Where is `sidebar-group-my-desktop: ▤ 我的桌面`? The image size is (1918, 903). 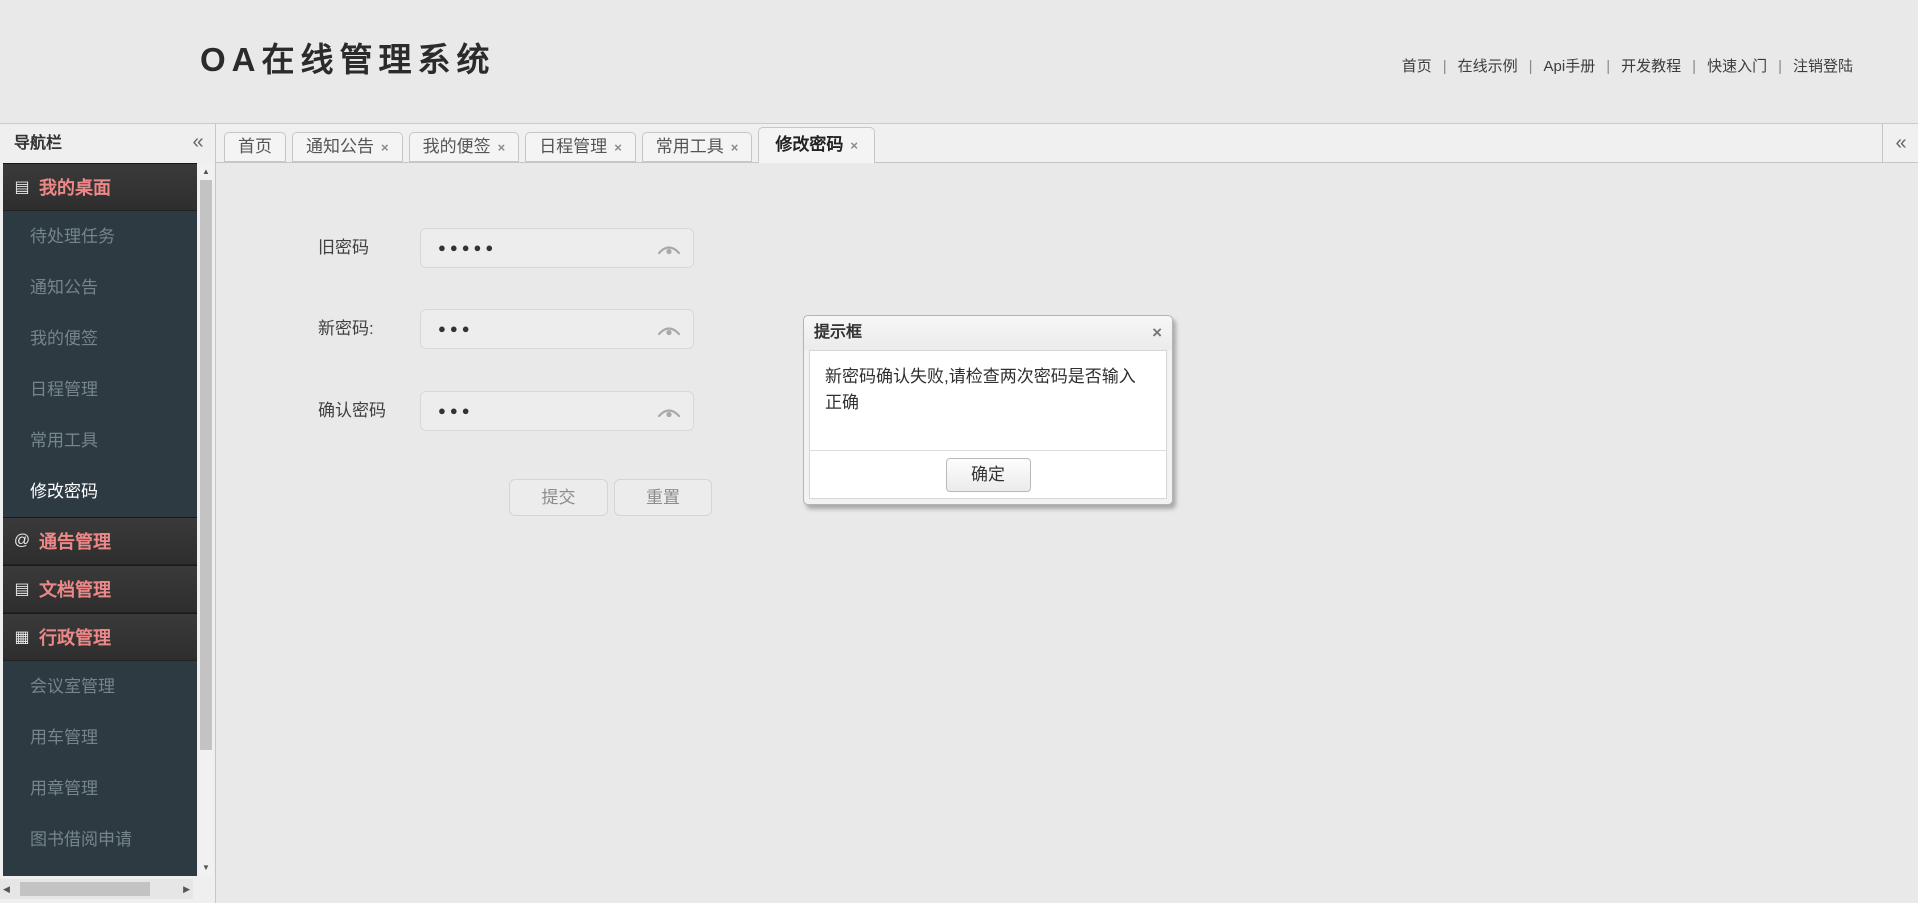 sidebar-group-my-desktop: ▤ 我的桌面 is located at coordinates (100, 187).